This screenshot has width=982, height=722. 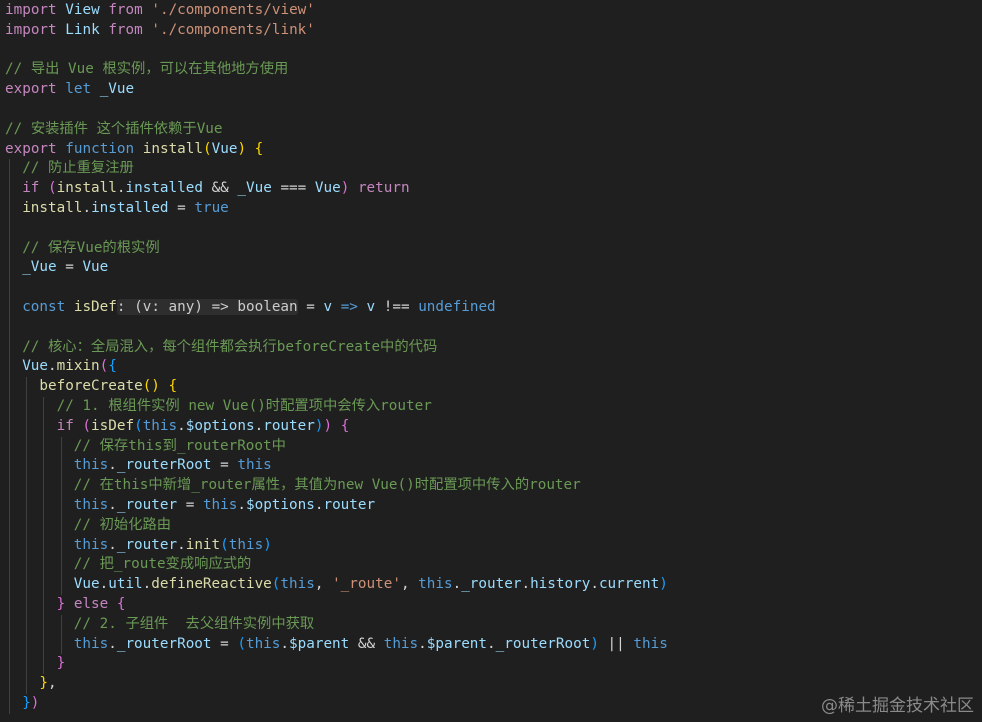 What do you see at coordinates (897, 706) in the screenshot?
I see `watermark: @稀土掘金技术社区` at bounding box center [897, 706].